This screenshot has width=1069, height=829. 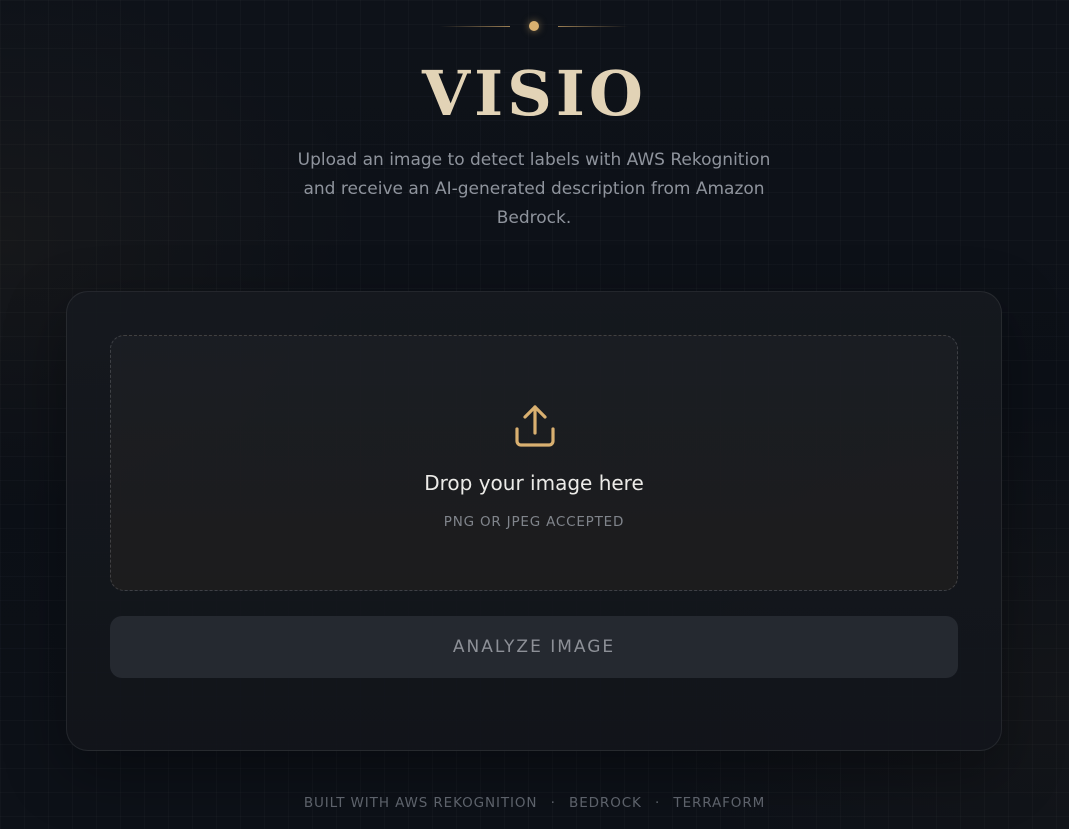 I want to click on ornament-line-right, so click(x=593, y=26).